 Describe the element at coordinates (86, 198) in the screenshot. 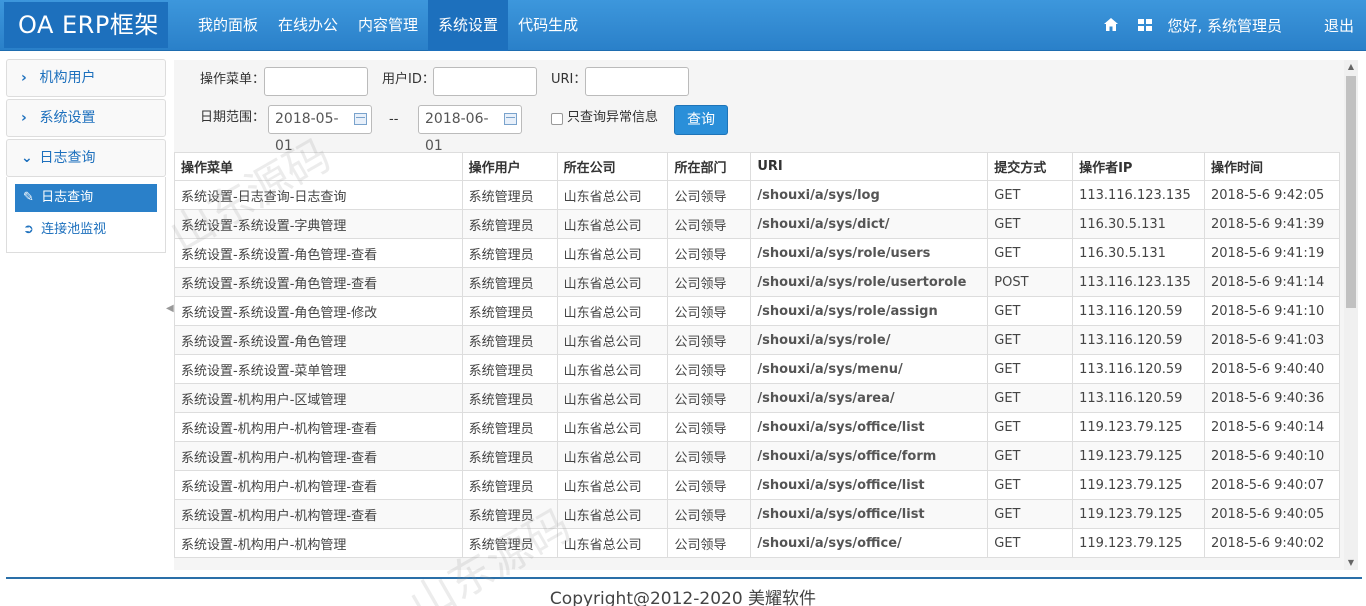

I see `sidebar-item-log-query: ✎ 日志查询` at that location.